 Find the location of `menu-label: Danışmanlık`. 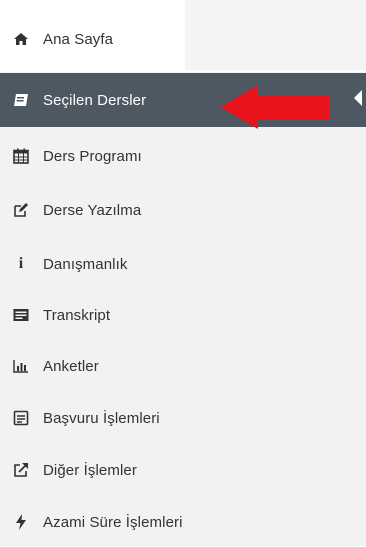

menu-label: Danışmanlık is located at coordinates (85, 264).